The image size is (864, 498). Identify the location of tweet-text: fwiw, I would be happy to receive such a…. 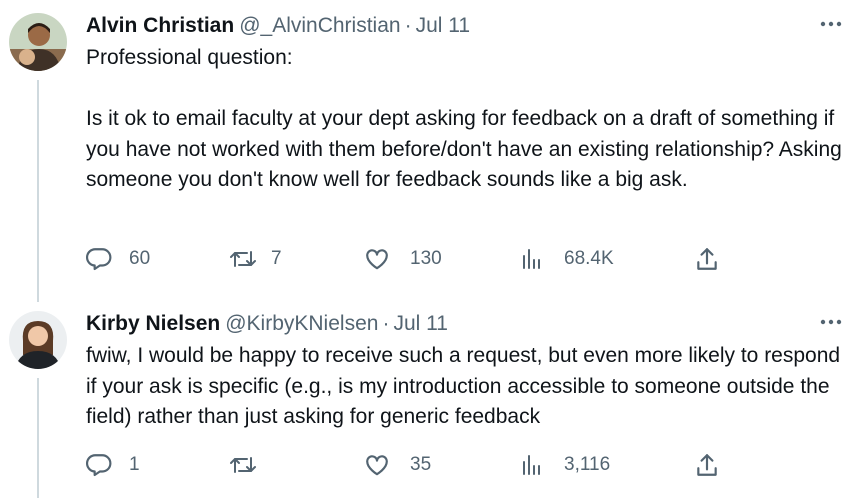
(466, 386).